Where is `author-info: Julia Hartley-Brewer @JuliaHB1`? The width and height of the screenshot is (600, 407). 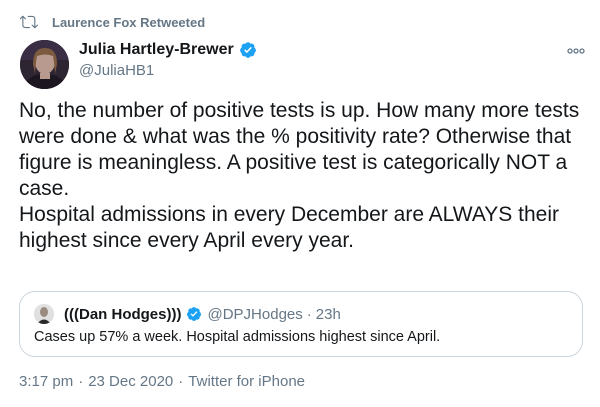 author-info: Julia Hartley-Brewer @JuliaHB1 is located at coordinates (168, 60).